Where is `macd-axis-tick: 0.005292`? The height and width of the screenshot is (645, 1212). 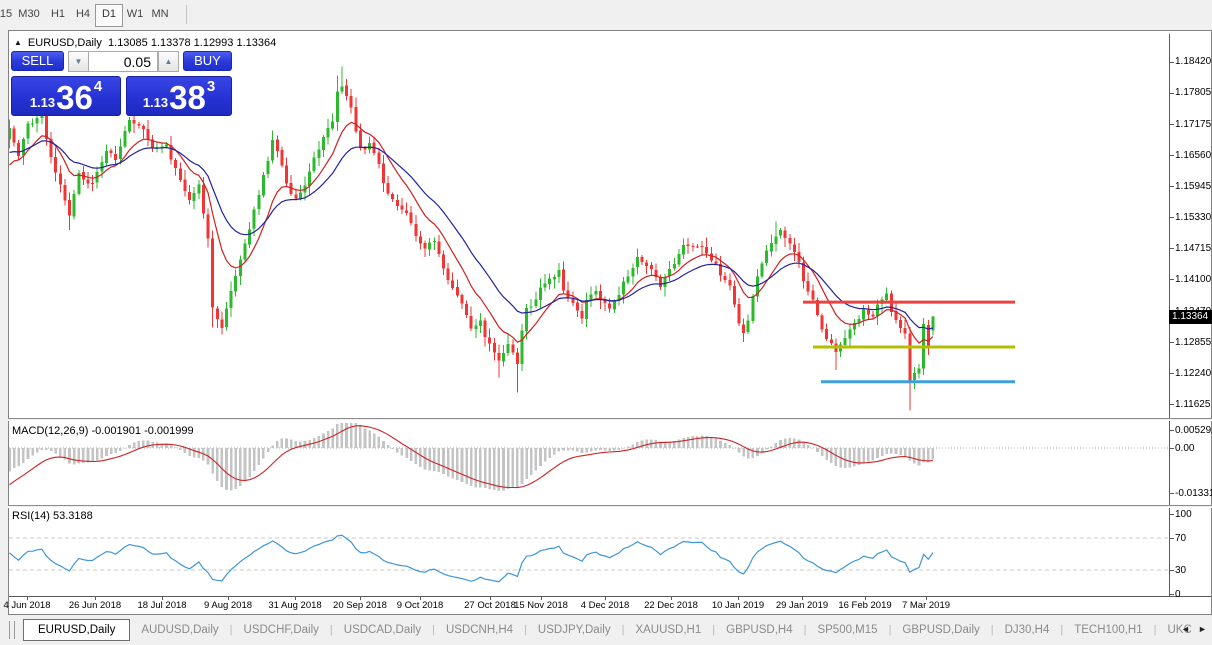 macd-axis-tick: 0.005292 is located at coordinates (1193, 430).